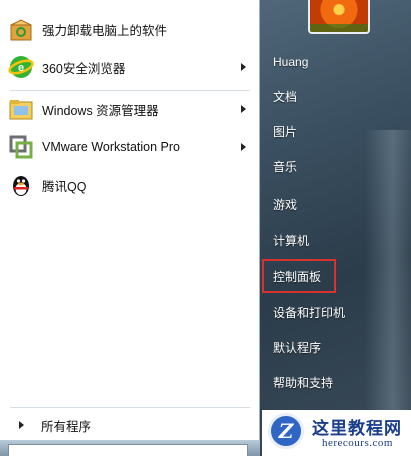  Describe the element at coordinates (309, 312) in the screenshot. I see `places-item-devices-printers: 设备和打印机` at that location.